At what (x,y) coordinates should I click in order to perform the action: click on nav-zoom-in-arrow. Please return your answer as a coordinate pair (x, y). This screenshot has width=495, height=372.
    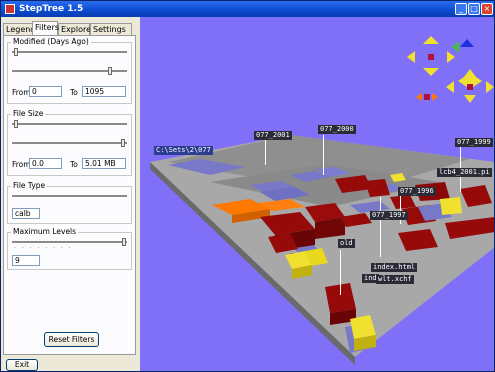
    Looking at the image, I should click on (435, 97).